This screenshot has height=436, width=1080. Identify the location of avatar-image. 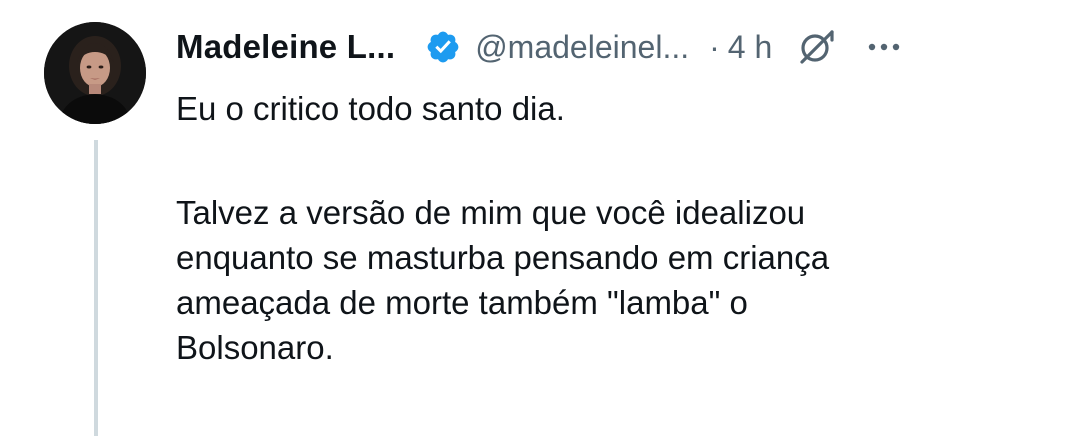
(95, 73).